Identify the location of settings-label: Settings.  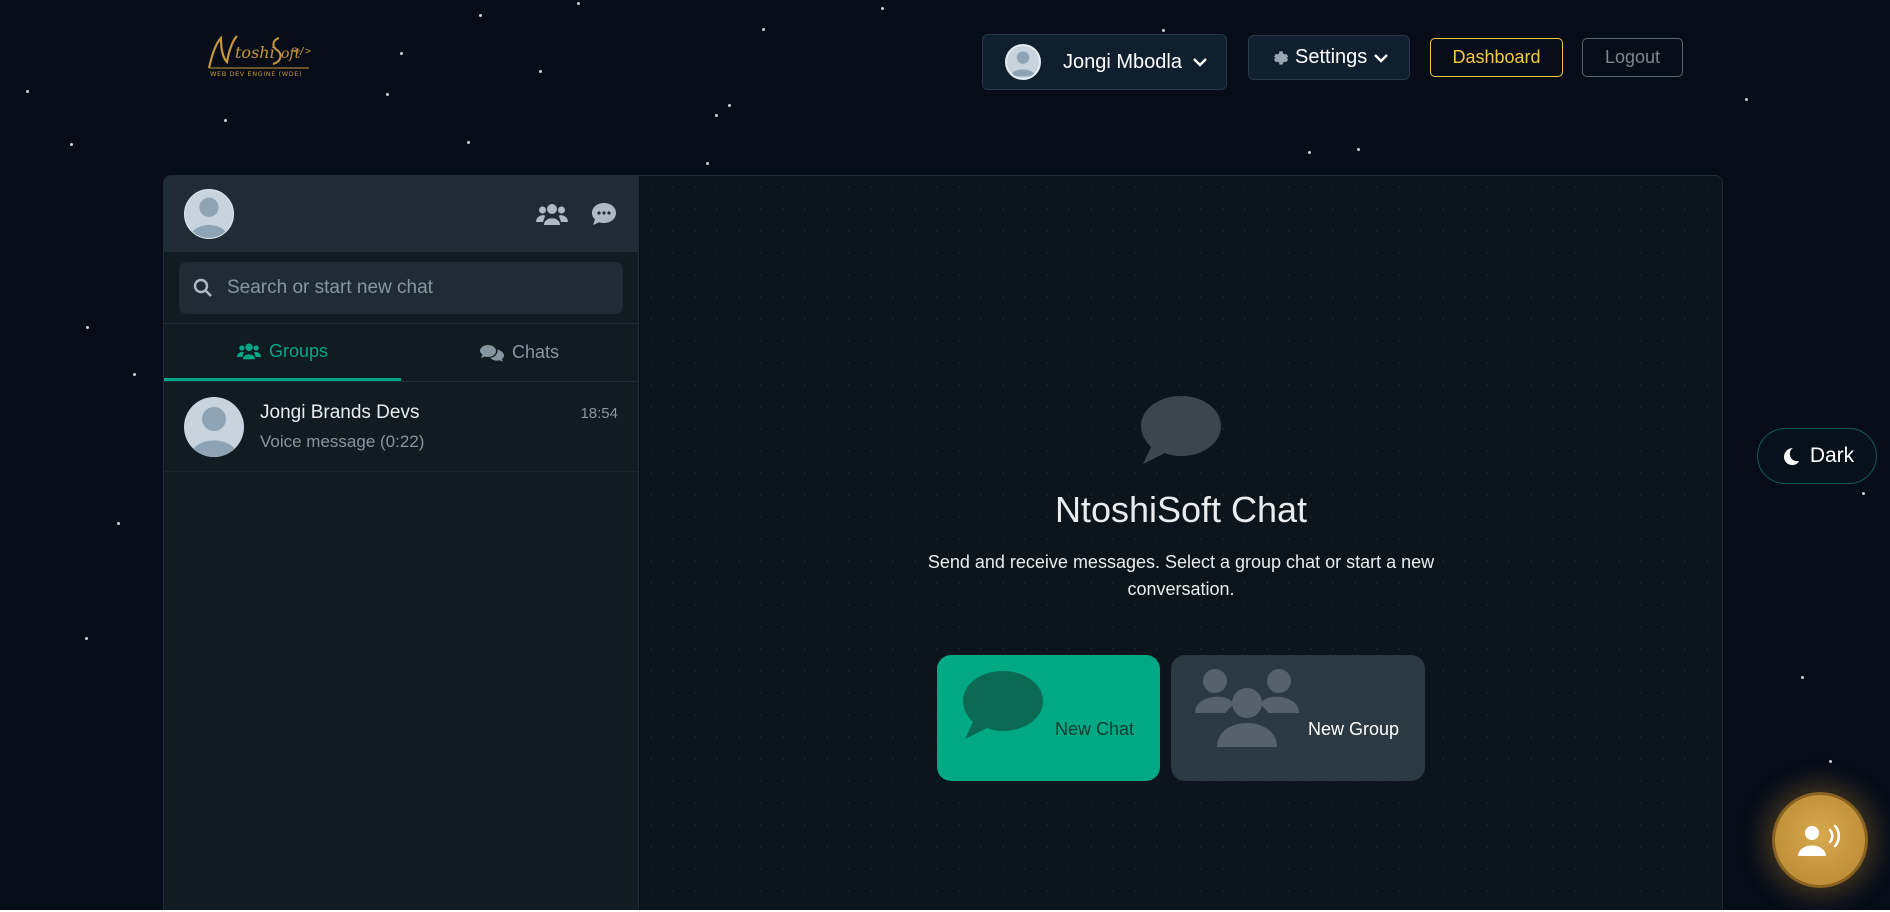
(1331, 57).